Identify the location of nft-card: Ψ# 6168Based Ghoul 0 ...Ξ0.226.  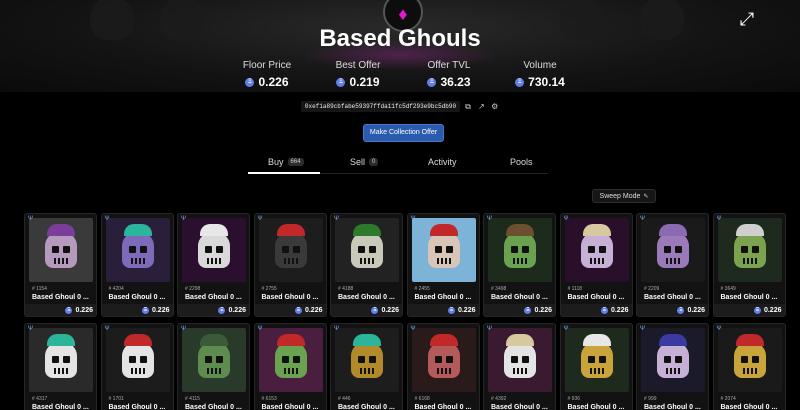
(443, 366).